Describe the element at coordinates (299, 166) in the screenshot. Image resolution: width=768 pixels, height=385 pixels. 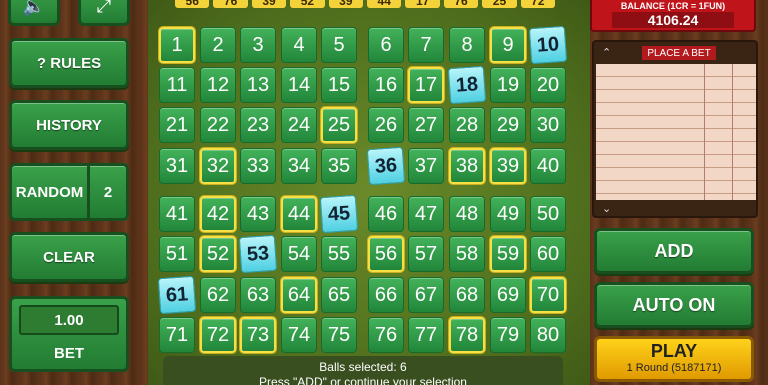
I see `number-cell-34: 34` at that location.